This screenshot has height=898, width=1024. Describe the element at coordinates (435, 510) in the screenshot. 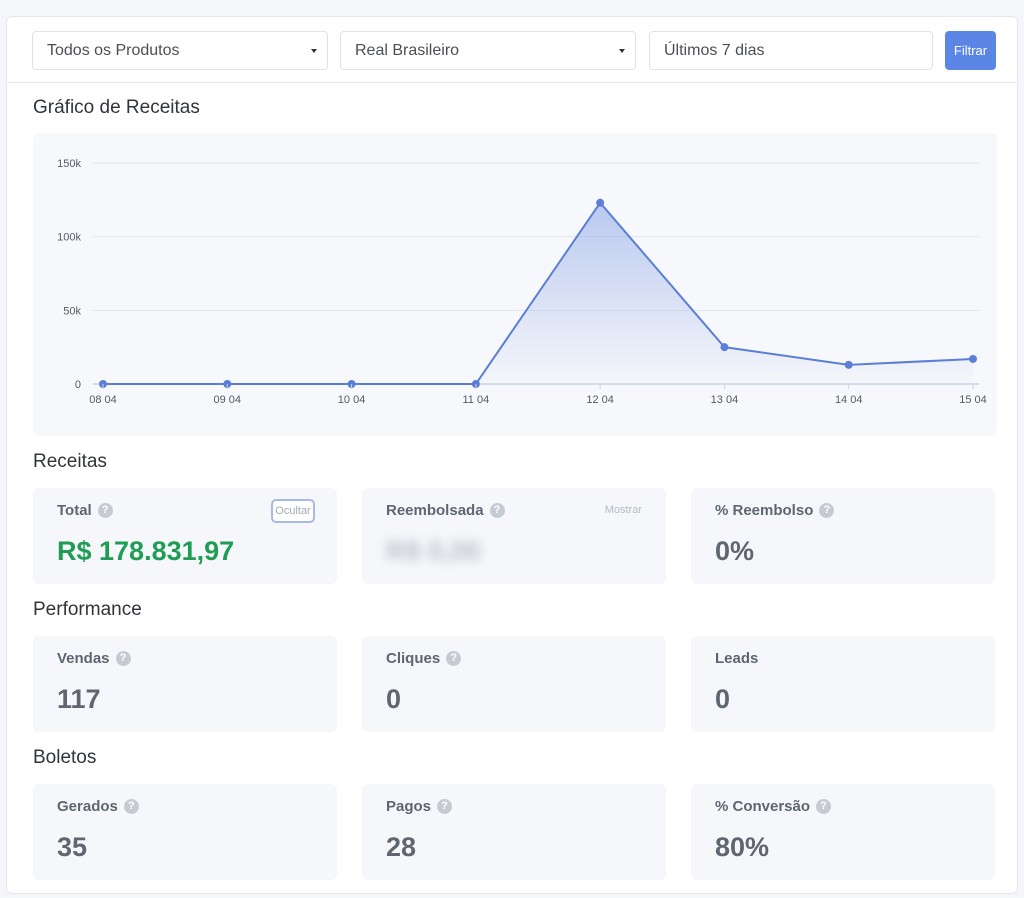

I see `reembolsada-label: Reembolsada` at that location.